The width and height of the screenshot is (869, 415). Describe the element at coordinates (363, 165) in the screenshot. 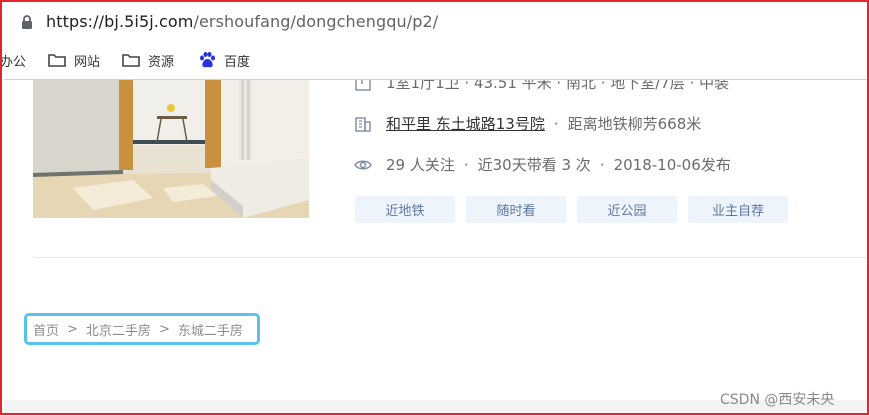

I see `eye-icon` at that location.